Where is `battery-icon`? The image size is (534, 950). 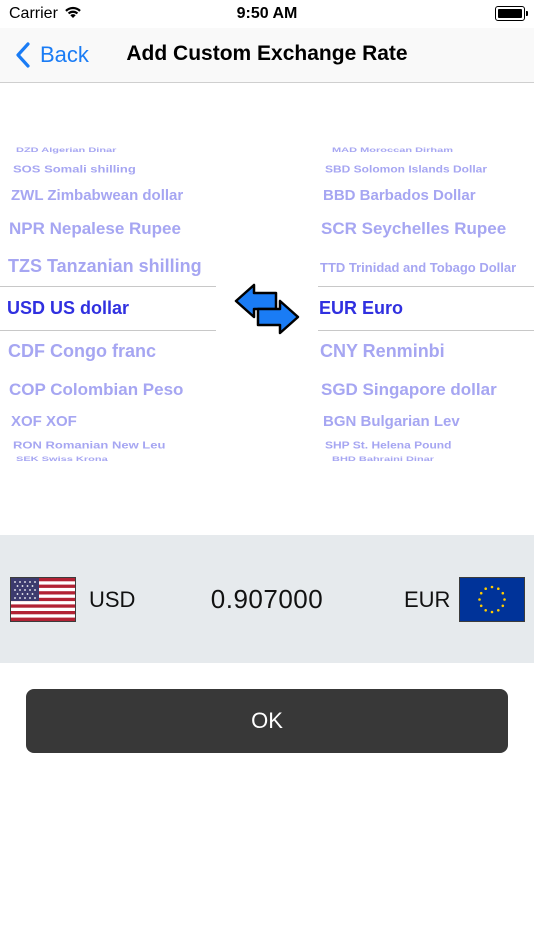 battery-icon is located at coordinates (511, 13).